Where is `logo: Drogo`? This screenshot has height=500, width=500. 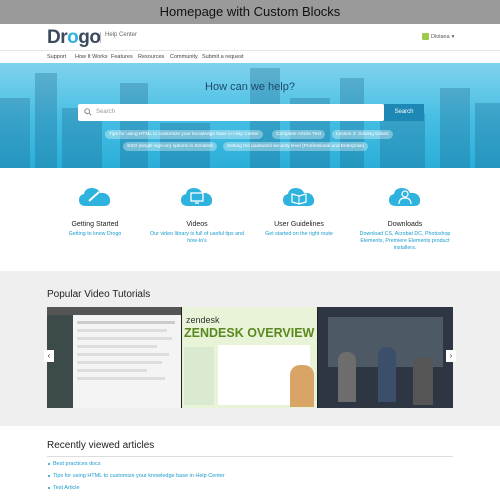
logo: Drogo is located at coordinates (74, 38).